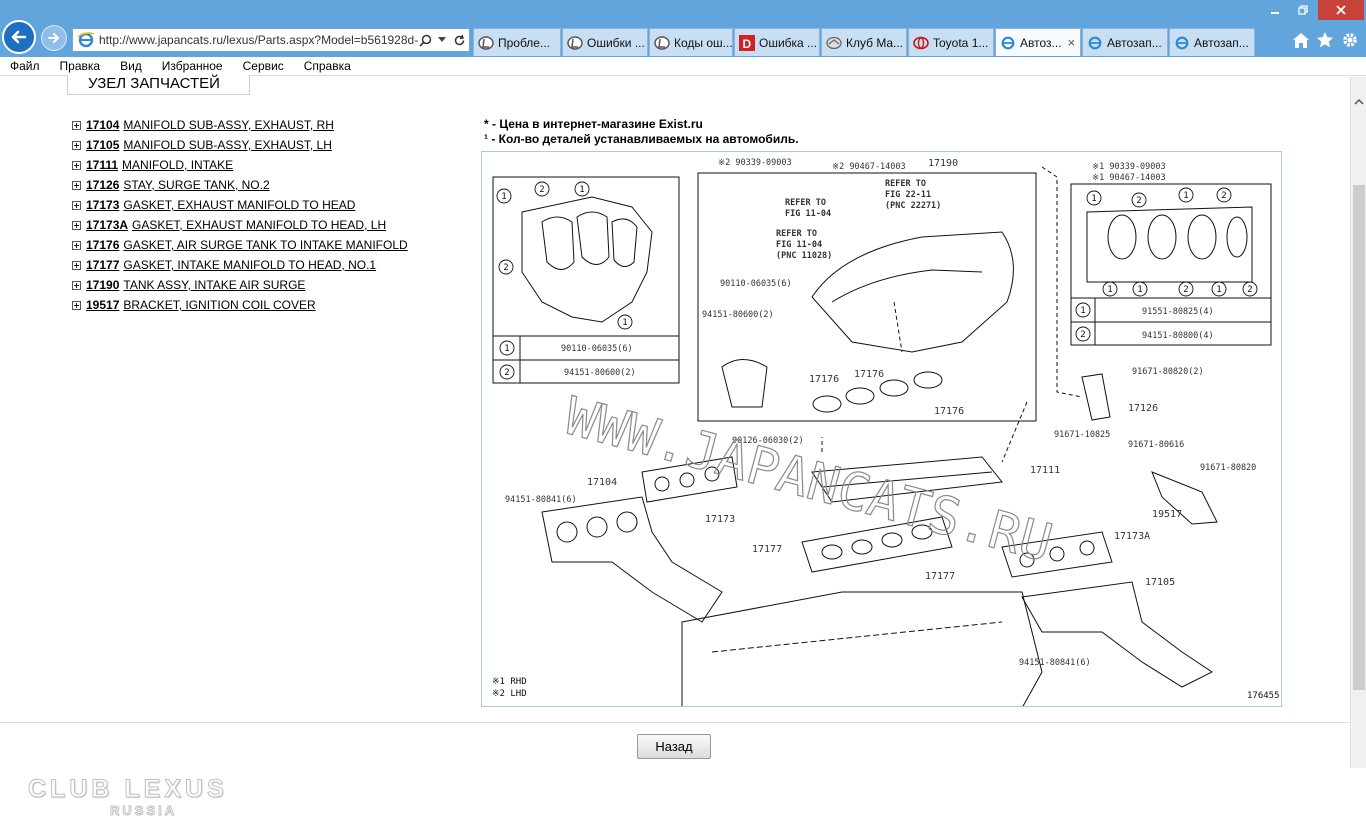 The width and height of the screenshot is (1366, 818). What do you see at coordinates (1301, 40) in the screenshot?
I see `home-button` at bounding box center [1301, 40].